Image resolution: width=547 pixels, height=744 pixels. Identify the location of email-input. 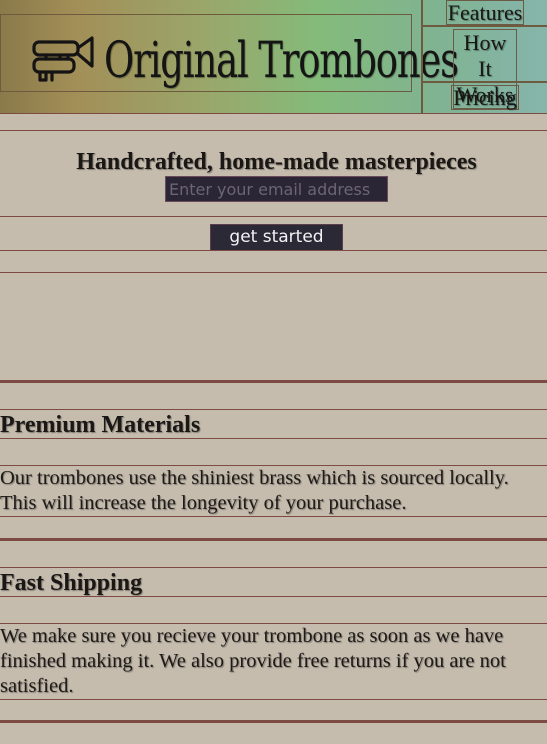
(276, 189).